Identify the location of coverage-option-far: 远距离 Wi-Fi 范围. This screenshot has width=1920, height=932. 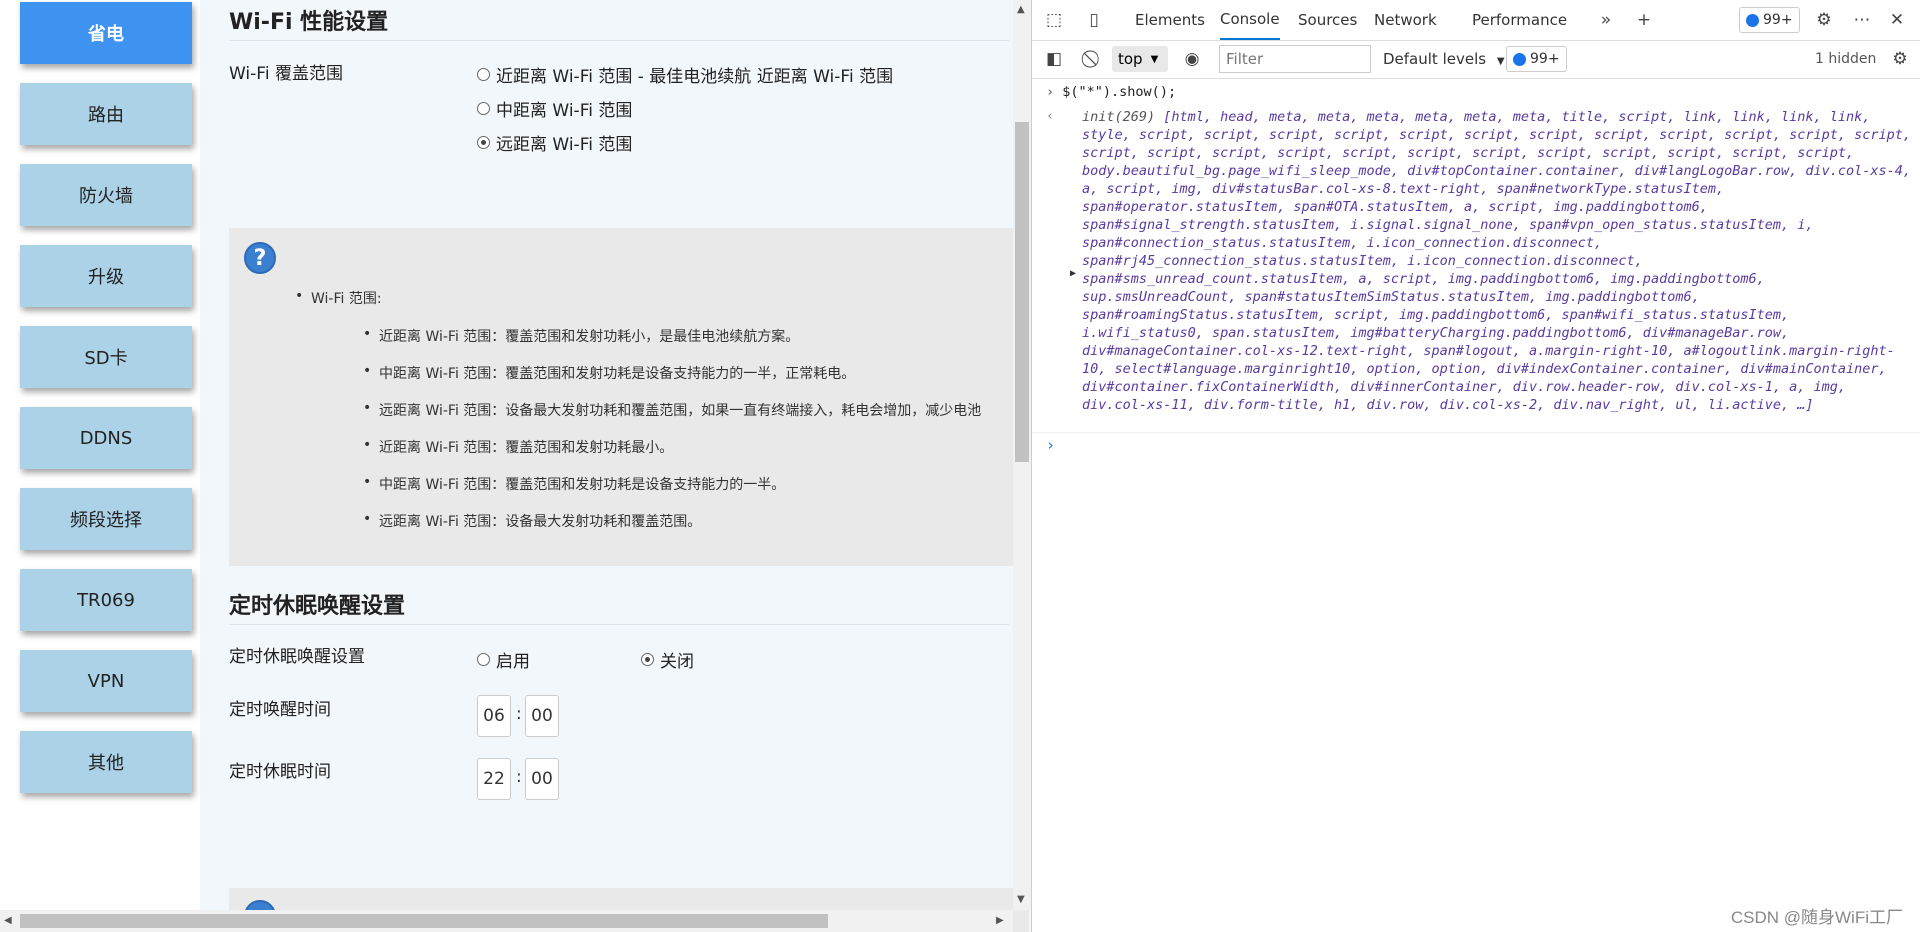
(554, 142).